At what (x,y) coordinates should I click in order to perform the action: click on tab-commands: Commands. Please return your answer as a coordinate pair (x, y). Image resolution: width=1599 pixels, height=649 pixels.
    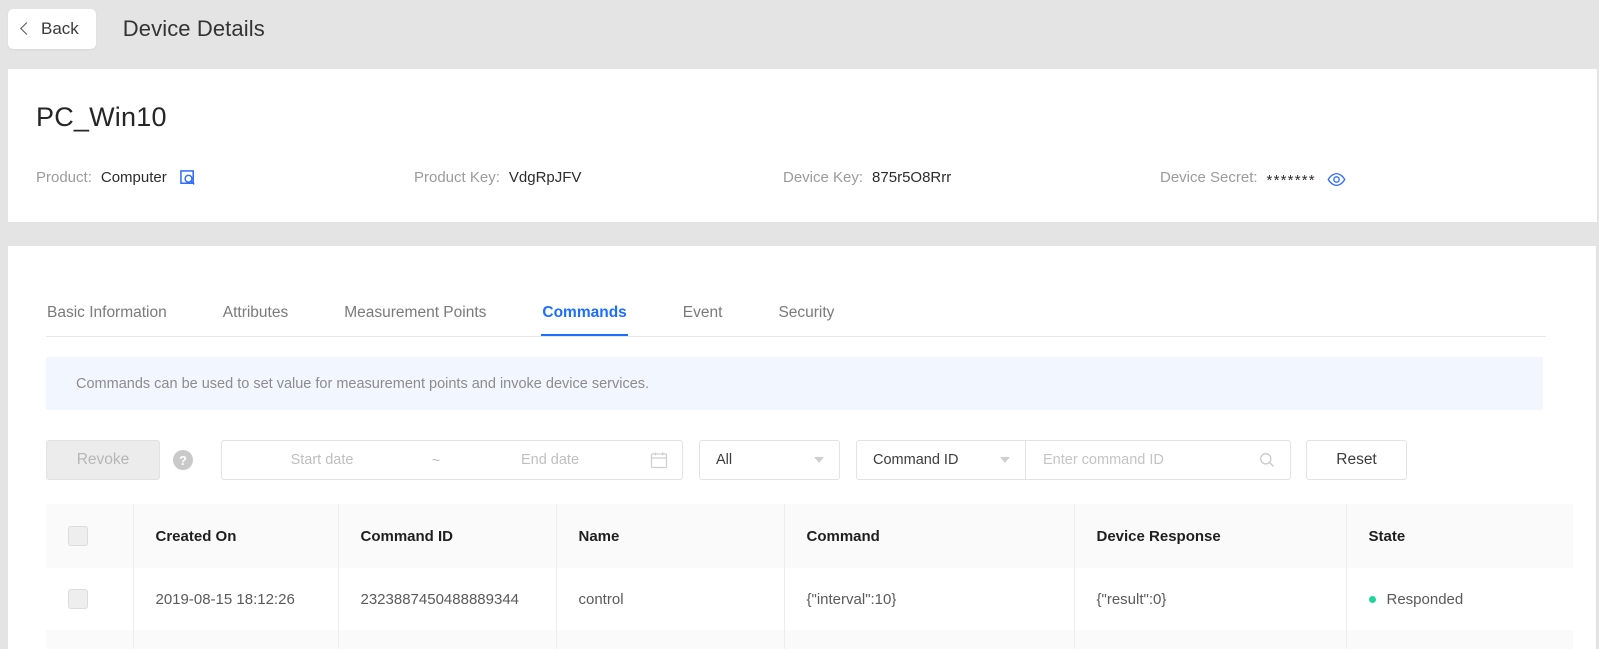
    Looking at the image, I should click on (585, 313).